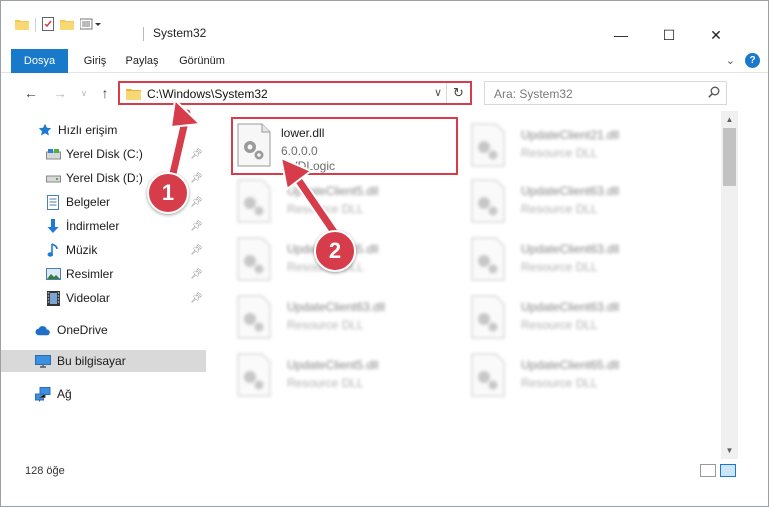 The image size is (769, 507). I want to click on sidebar-item-downloads: İndirmeler 📌︎, so click(103, 226).